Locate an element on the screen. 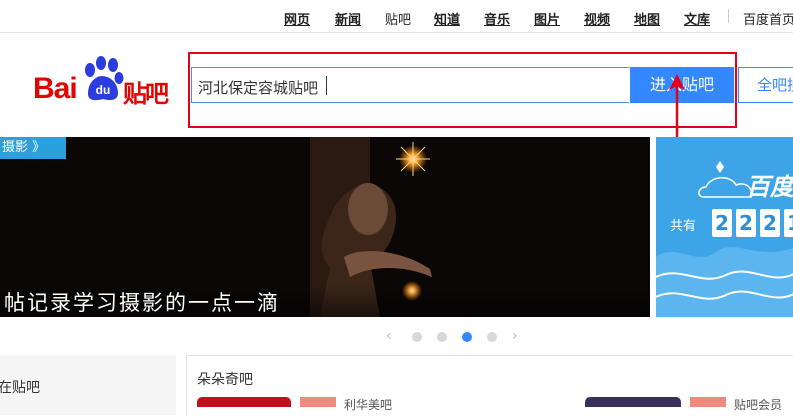 The image size is (793, 416). total-label: 共有 is located at coordinates (683, 226).